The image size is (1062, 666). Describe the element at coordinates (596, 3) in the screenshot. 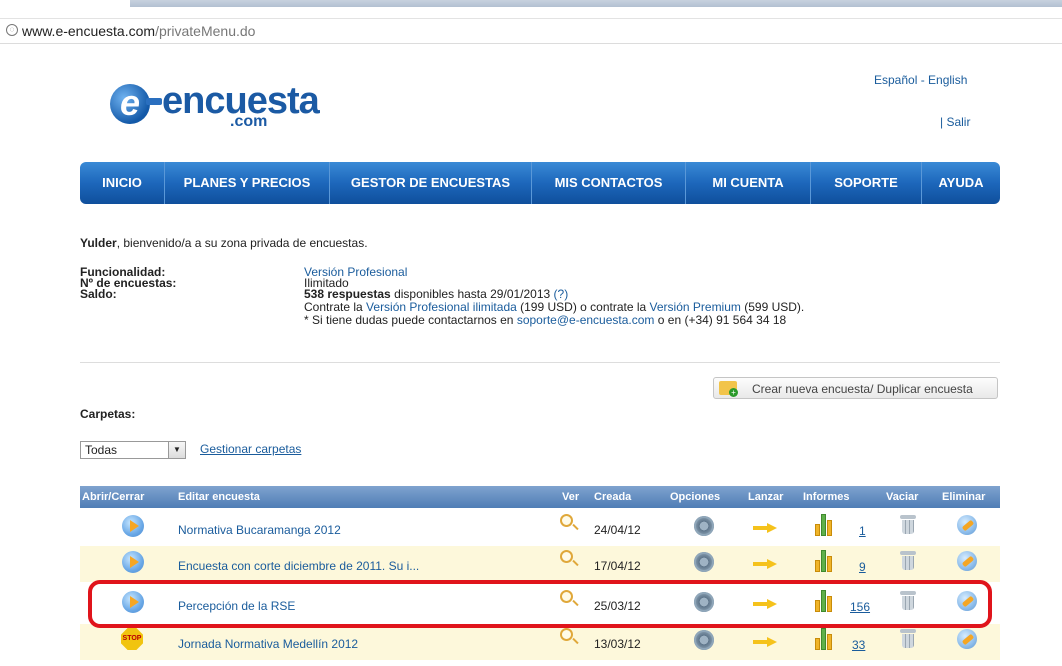

I see `browser-tabs` at that location.